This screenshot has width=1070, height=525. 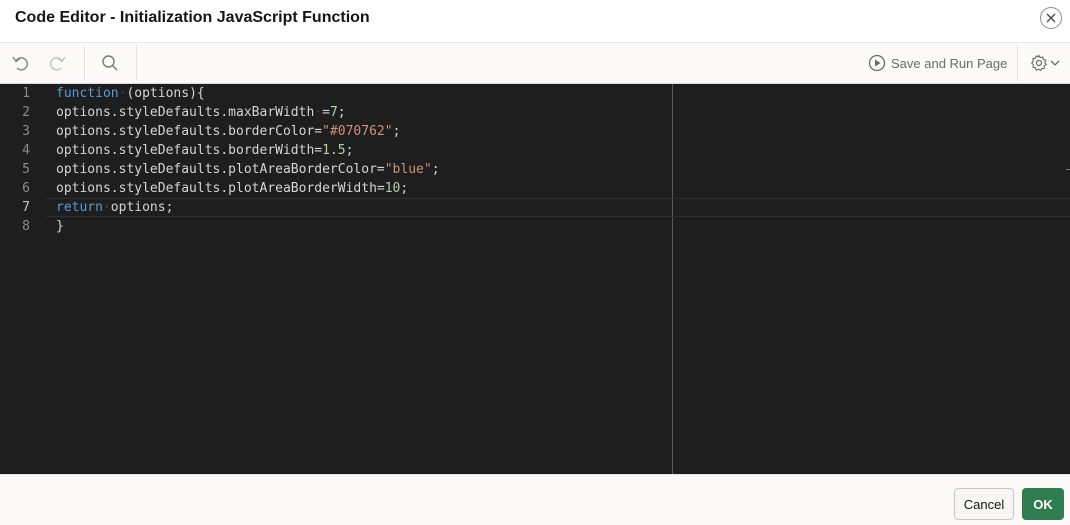 What do you see at coordinates (357, 131) in the screenshot?
I see `code-token: "#070762"` at bounding box center [357, 131].